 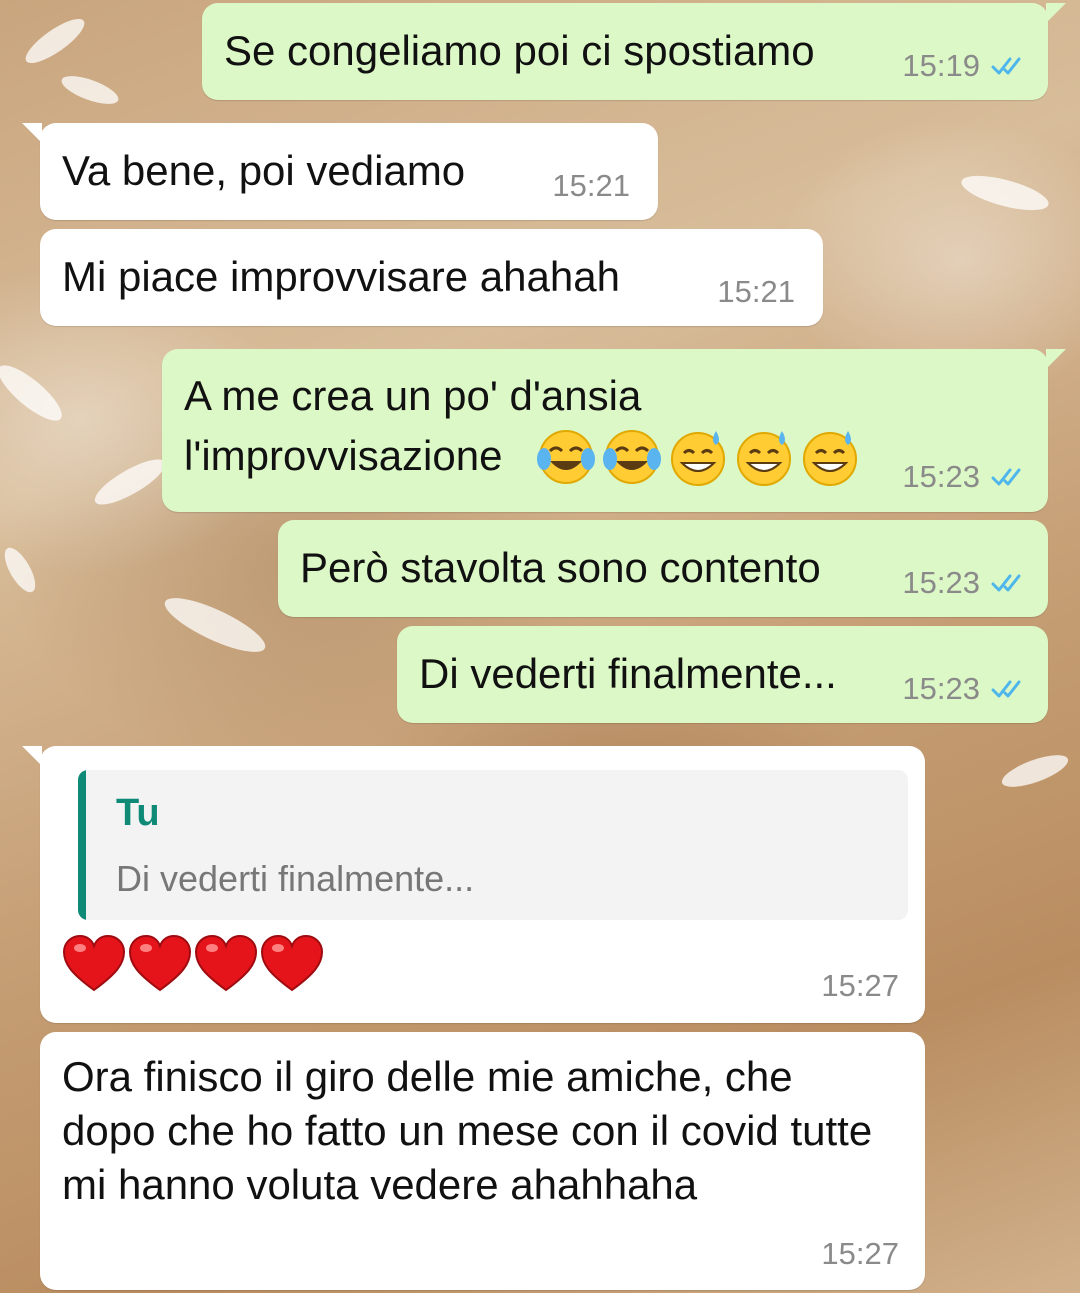 I want to click on message-time: 15:19, so click(x=941, y=65).